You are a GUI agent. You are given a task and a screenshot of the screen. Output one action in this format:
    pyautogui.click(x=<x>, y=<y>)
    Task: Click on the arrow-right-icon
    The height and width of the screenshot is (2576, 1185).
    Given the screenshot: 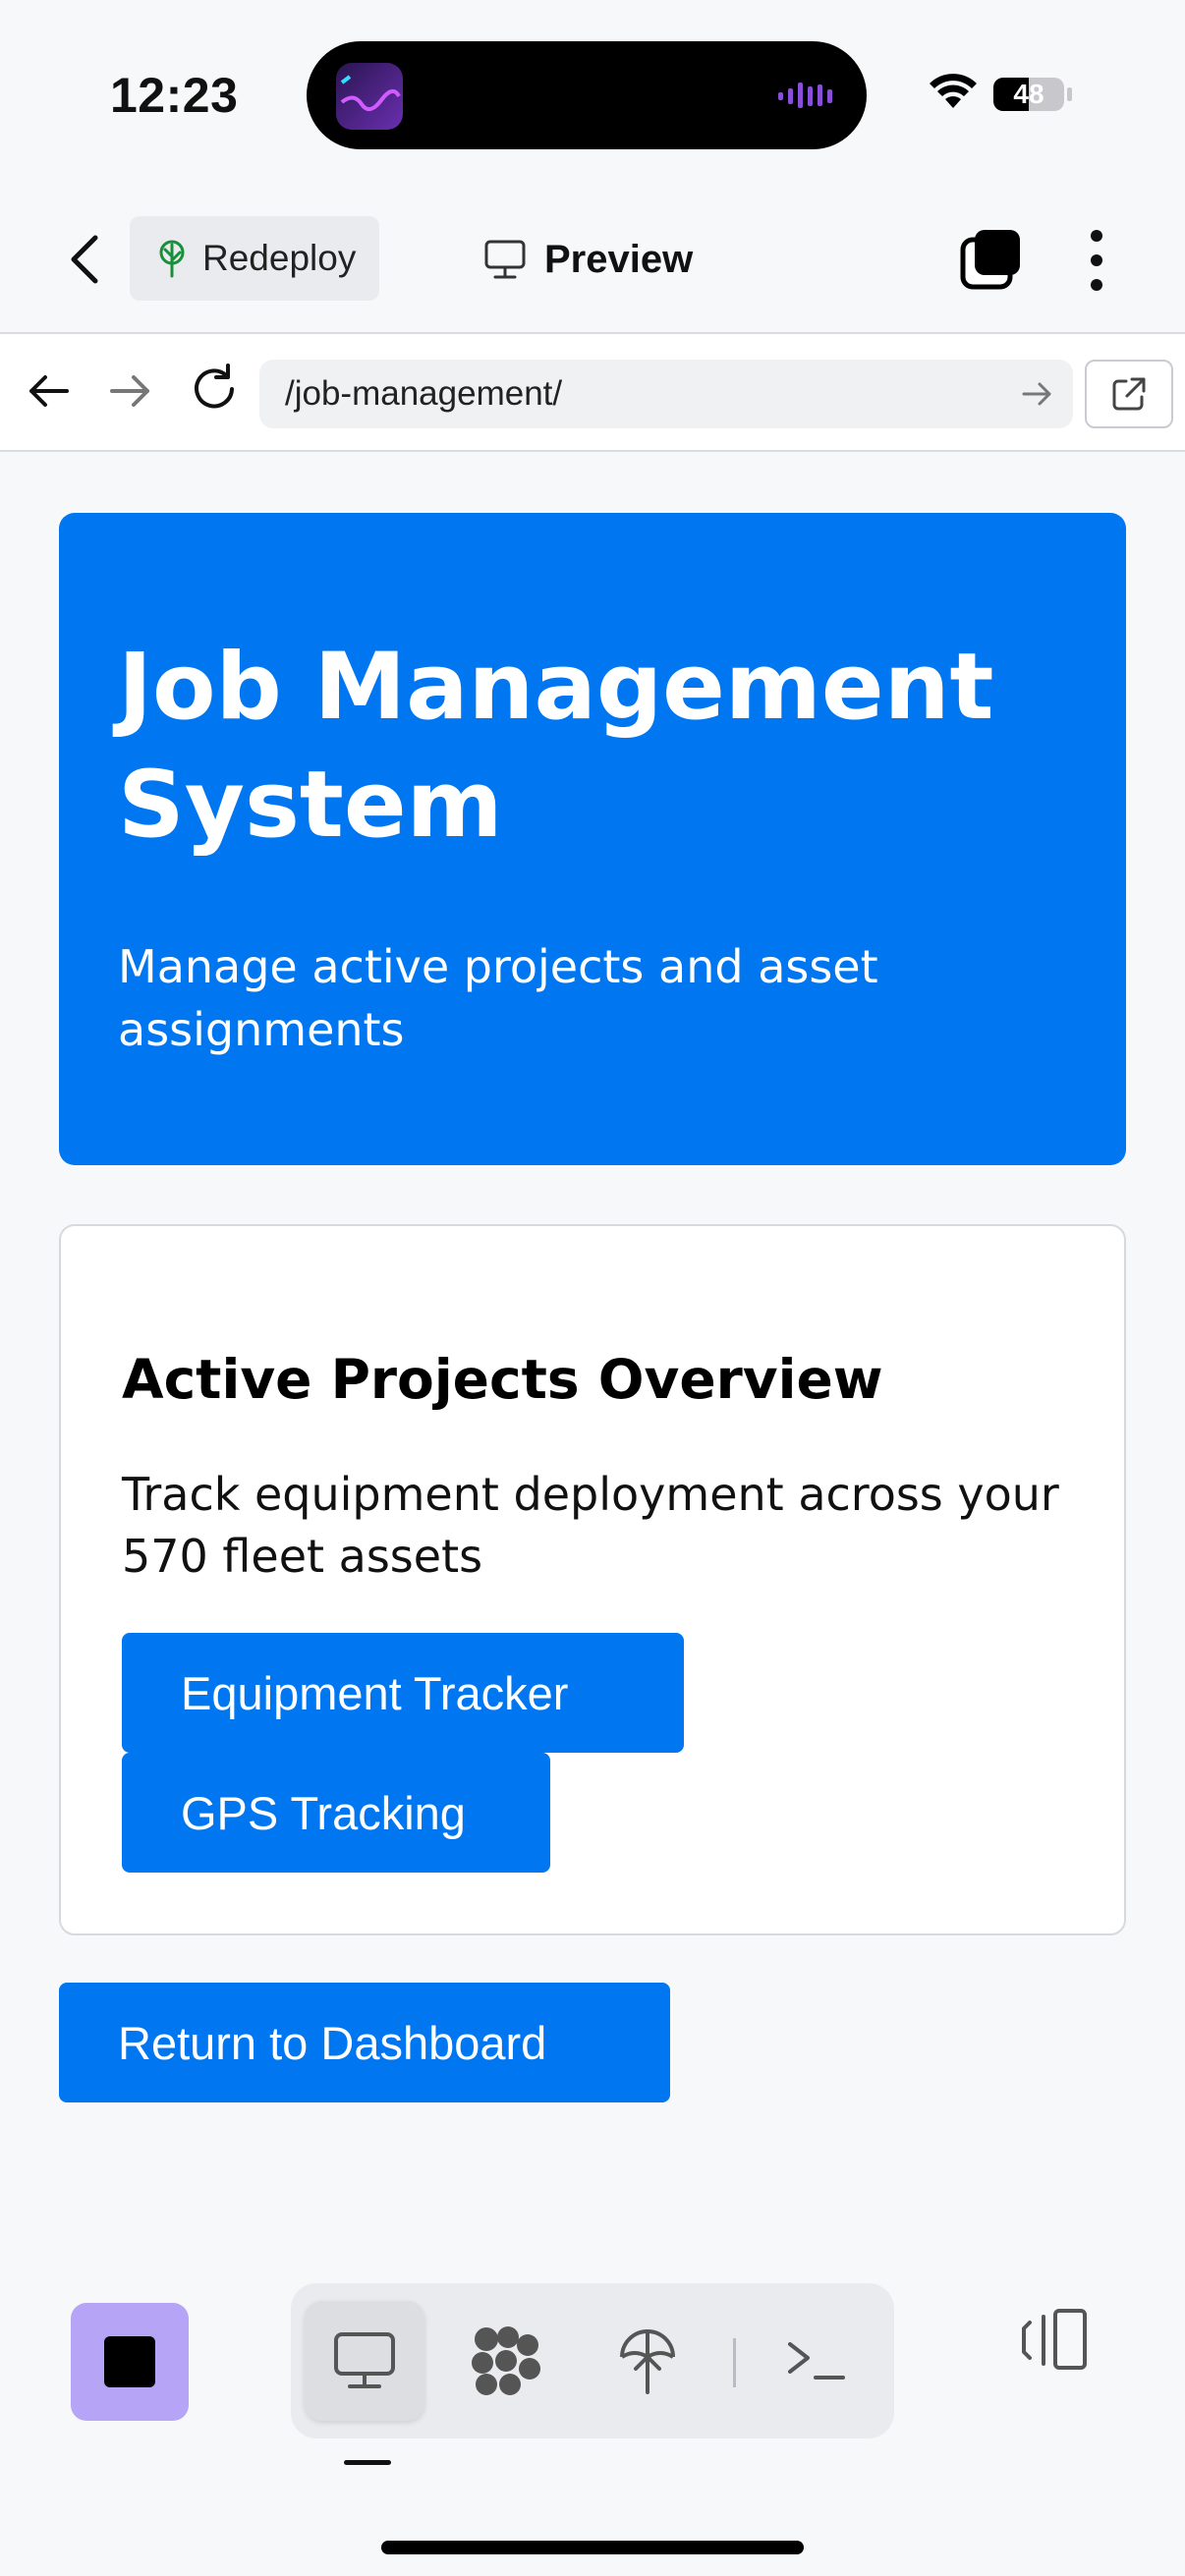 What is the action you would take?
    pyautogui.click(x=130, y=391)
    